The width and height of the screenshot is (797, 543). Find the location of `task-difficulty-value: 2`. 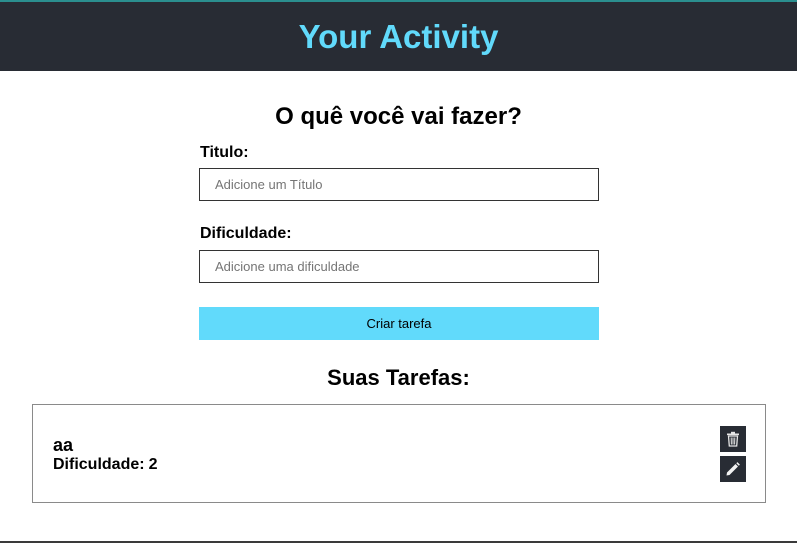

task-difficulty-value: 2 is located at coordinates (153, 464).